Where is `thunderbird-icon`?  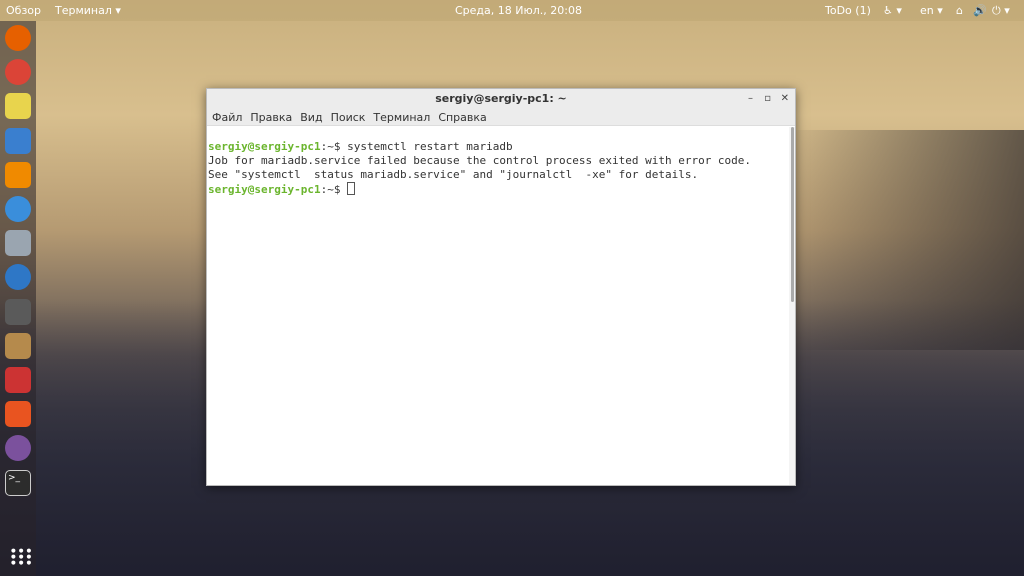
thunderbird-icon is located at coordinates (18, 277).